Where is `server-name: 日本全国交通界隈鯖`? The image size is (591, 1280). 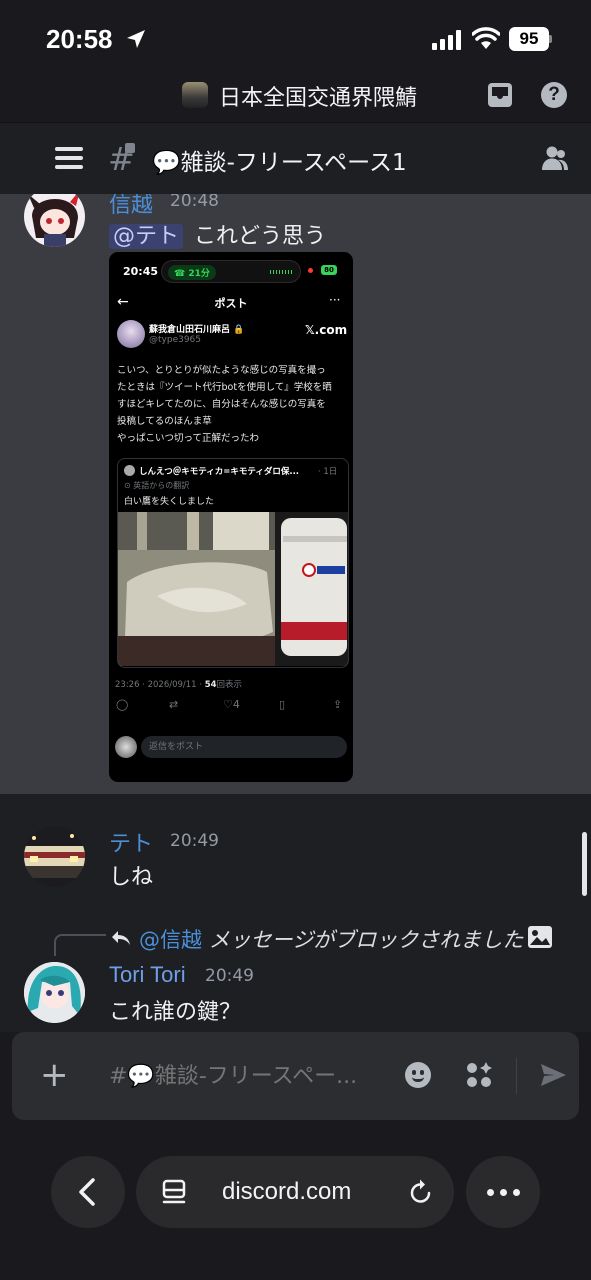
server-name: 日本全国交通界隈鯖 is located at coordinates (318, 96).